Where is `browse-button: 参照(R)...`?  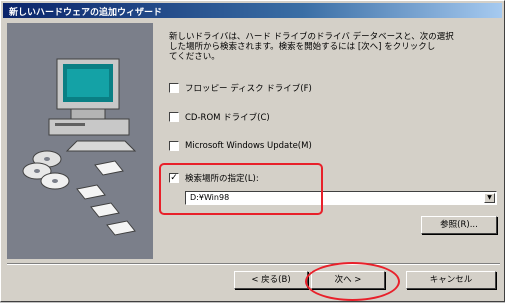 browse-button: 参照(R)... is located at coordinates (459, 225).